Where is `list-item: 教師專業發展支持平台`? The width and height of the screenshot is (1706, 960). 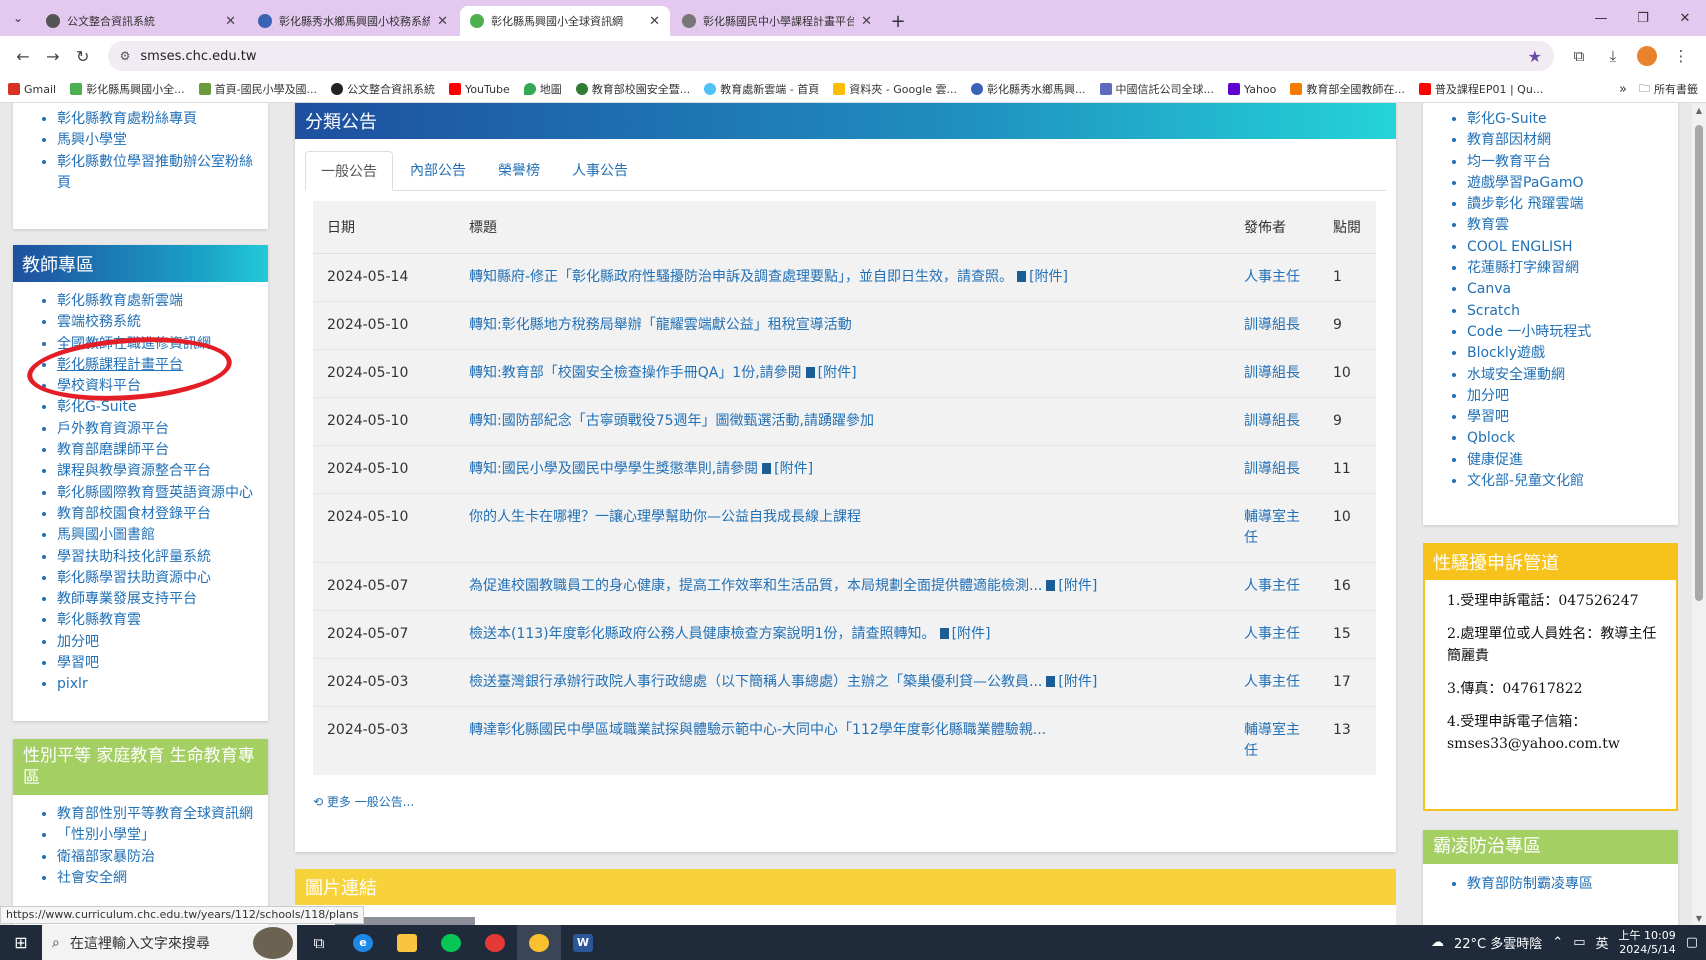
list-item: 教師專業發展支持平台 is located at coordinates (157, 599).